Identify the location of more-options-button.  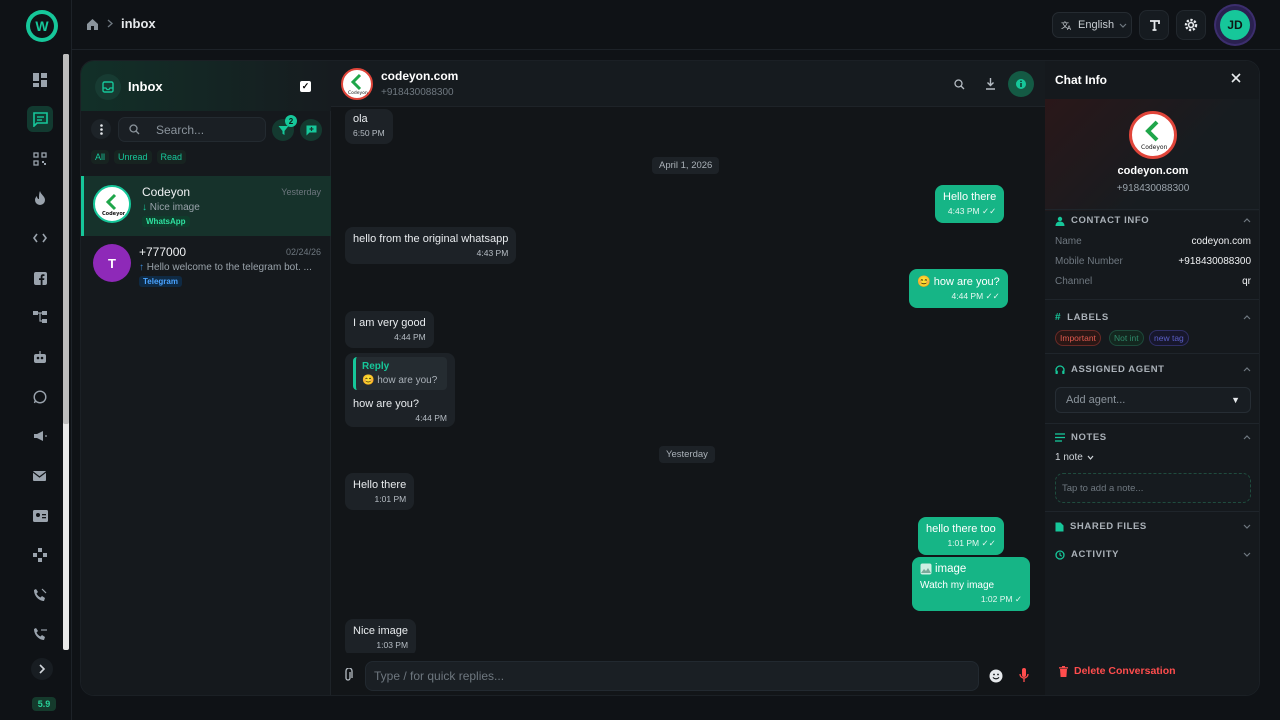
(101, 129).